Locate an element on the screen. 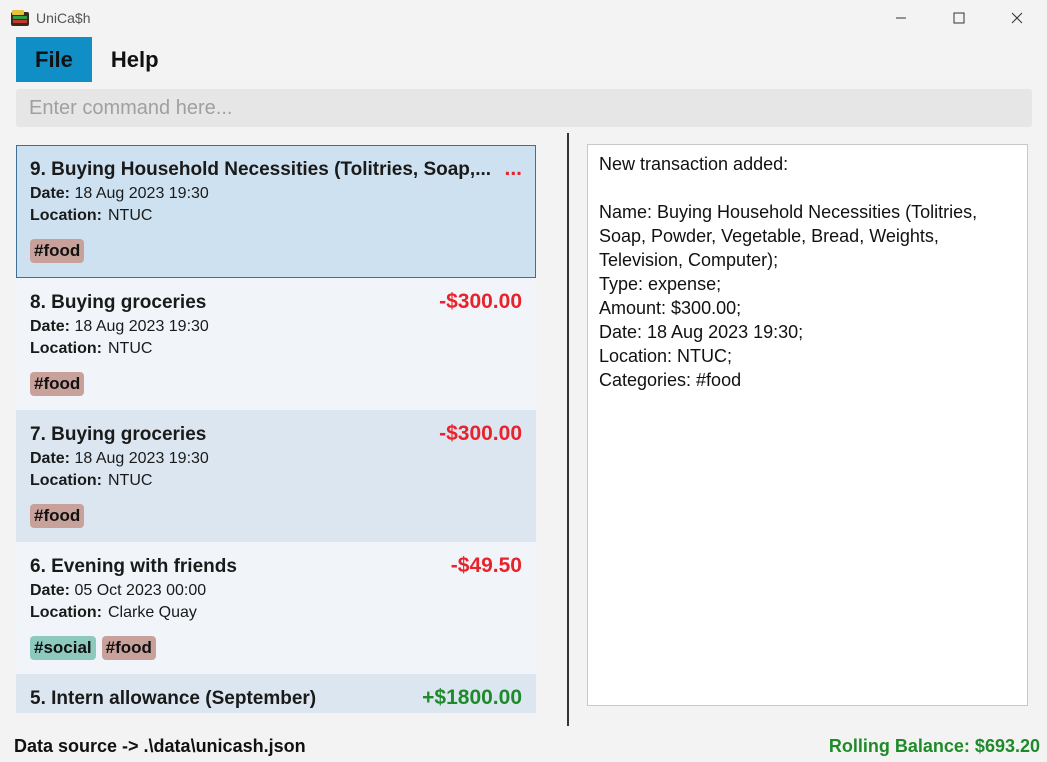  command-input is located at coordinates (524, 108).